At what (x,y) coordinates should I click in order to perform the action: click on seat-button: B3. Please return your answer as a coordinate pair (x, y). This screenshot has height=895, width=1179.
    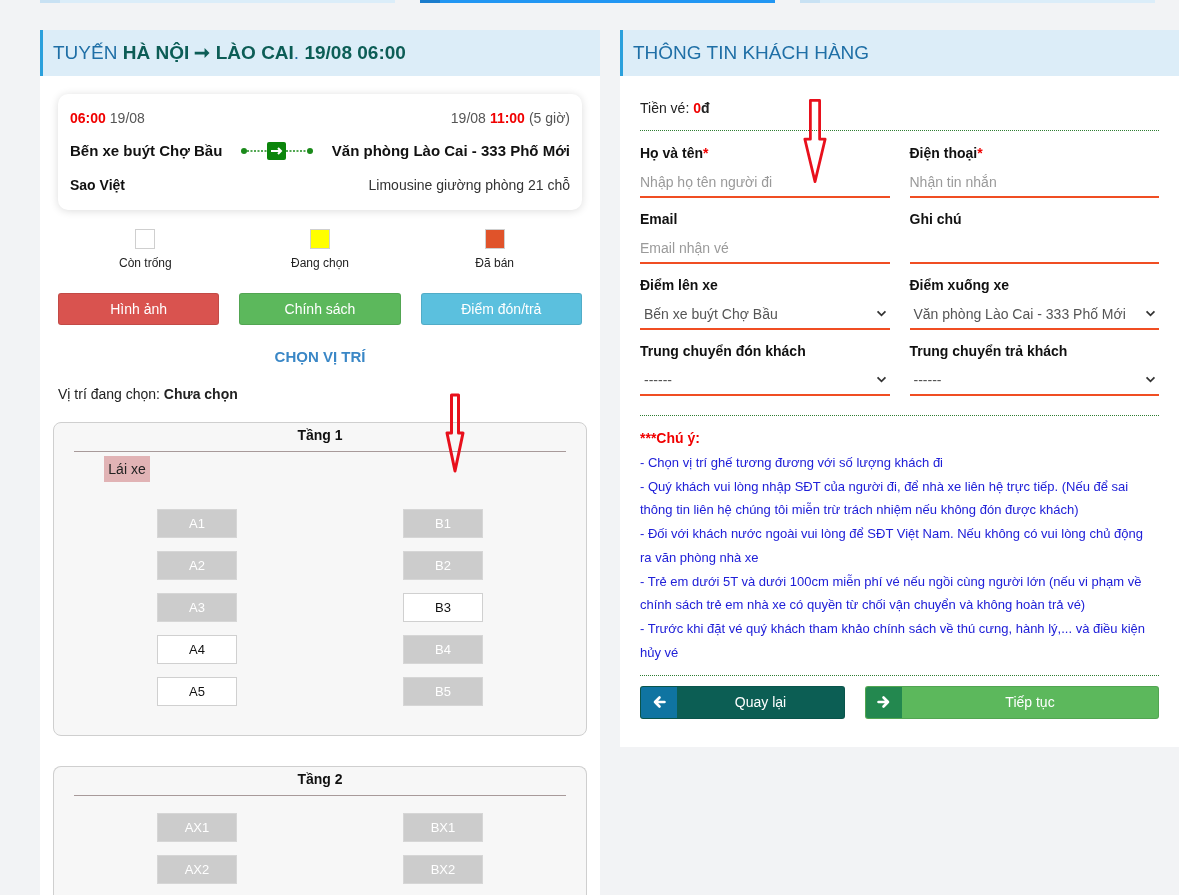
    Looking at the image, I should click on (443, 607).